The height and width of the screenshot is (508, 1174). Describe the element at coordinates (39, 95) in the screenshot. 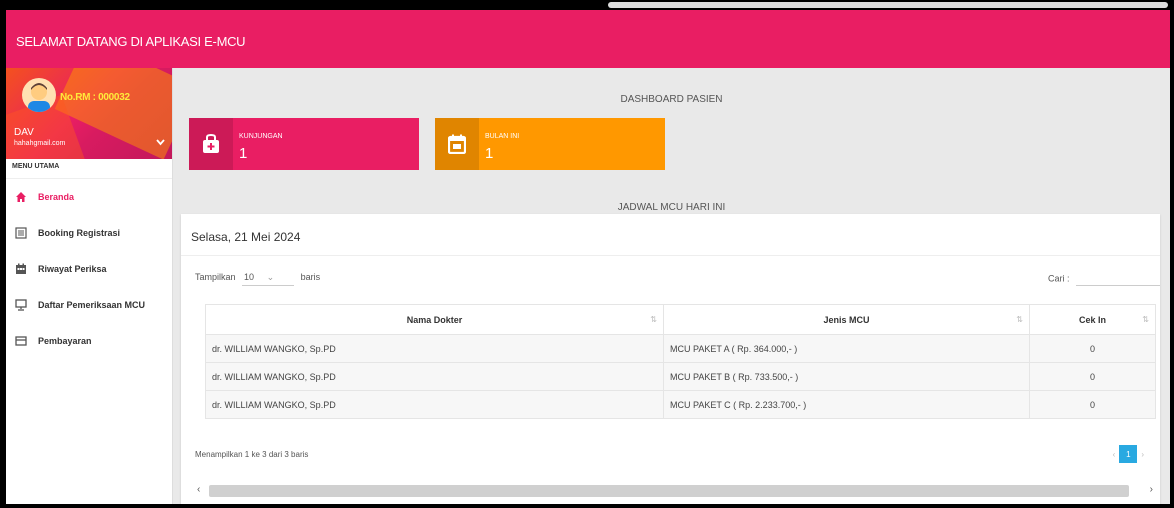

I see `avatar` at that location.